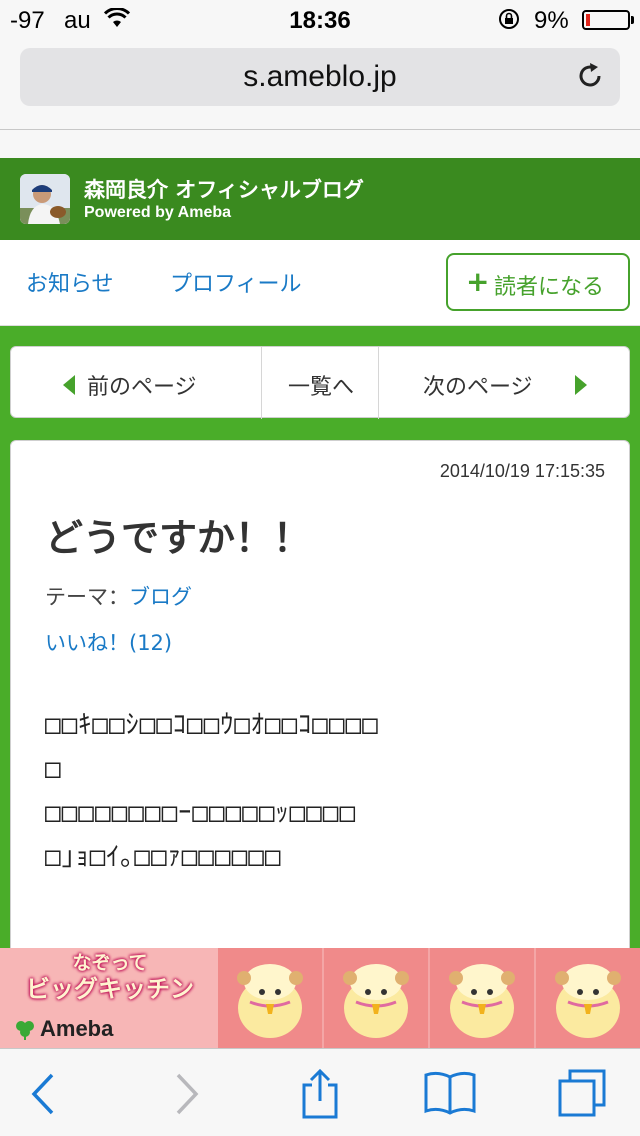 The width and height of the screenshot is (640, 1136). I want to click on become-reader-label: 読者になる, so click(549, 287).